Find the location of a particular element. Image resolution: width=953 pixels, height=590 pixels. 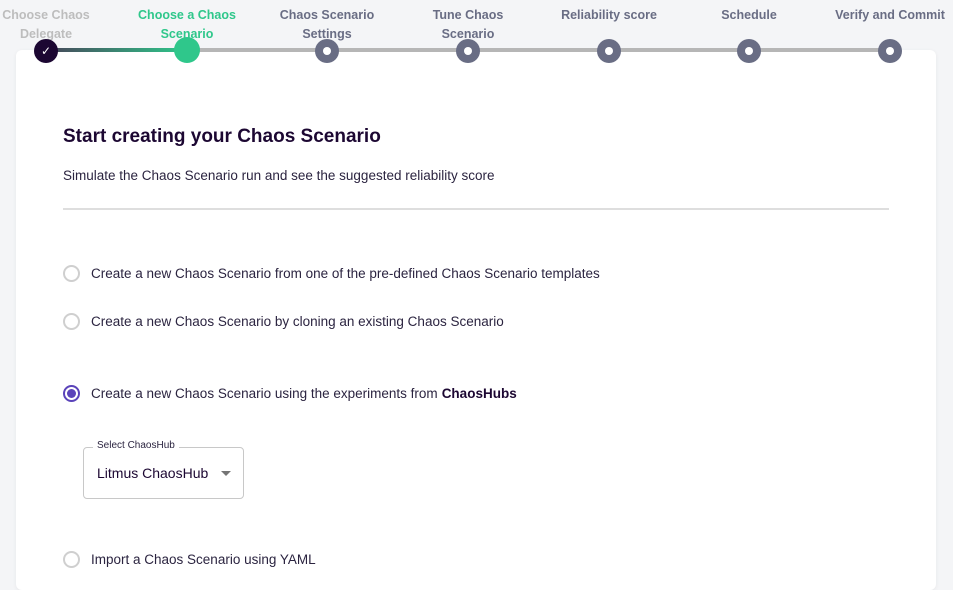

step-active-indicator is located at coordinates (187, 50).